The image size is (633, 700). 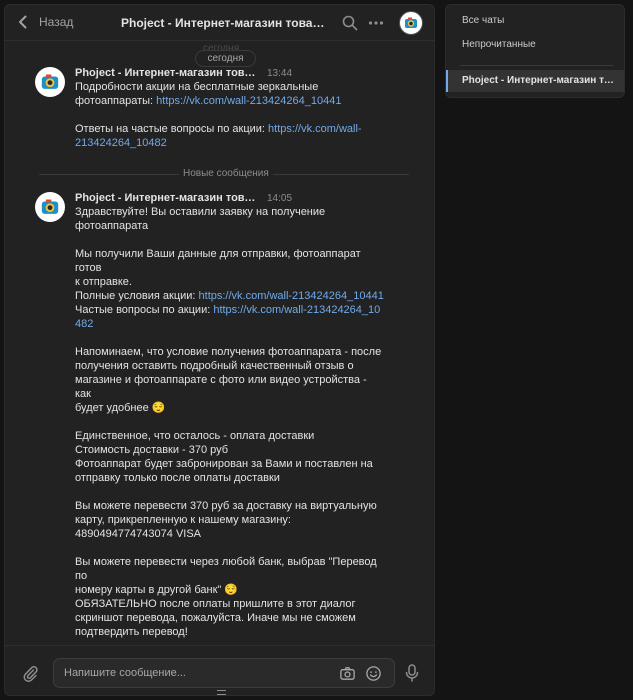 What do you see at coordinates (56, 22) in the screenshot?
I see `back-label: Назад` at bounding box center [56, 22].